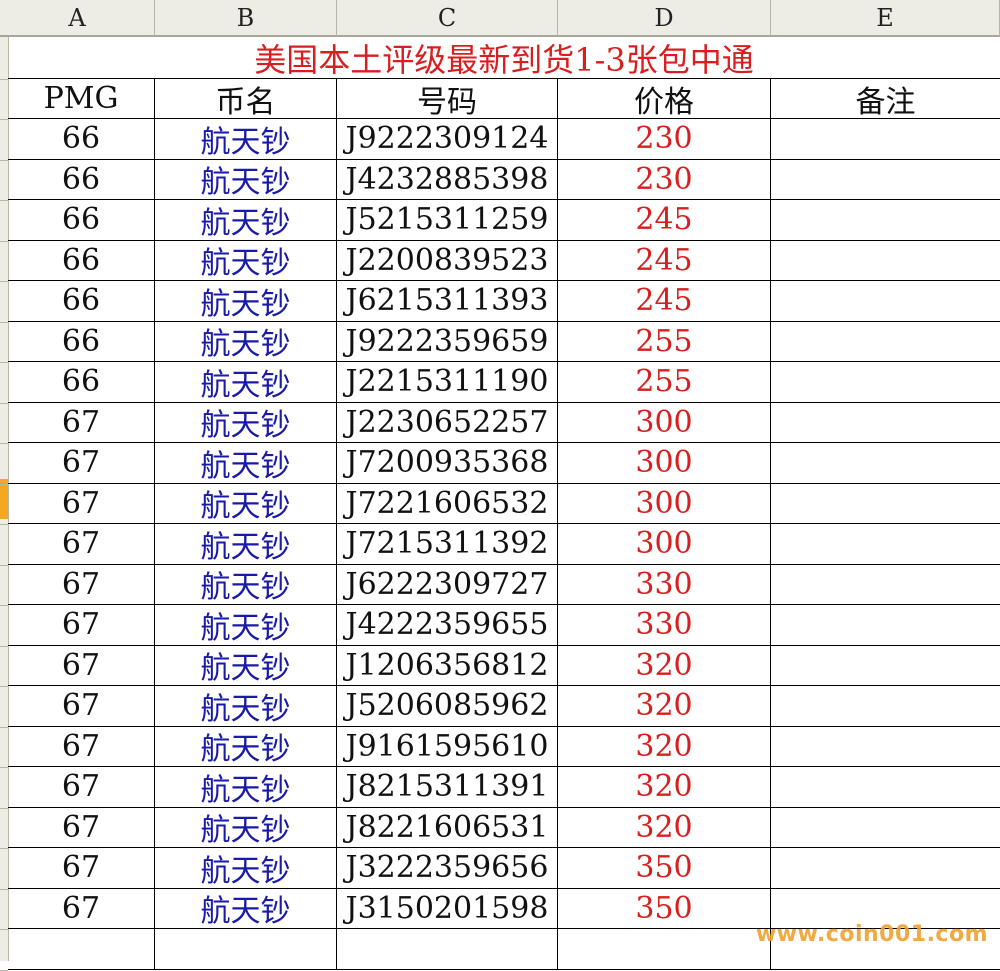  Describe the element at coordinates (447, 949) in the screenshot. I see `number-cell` at that location.